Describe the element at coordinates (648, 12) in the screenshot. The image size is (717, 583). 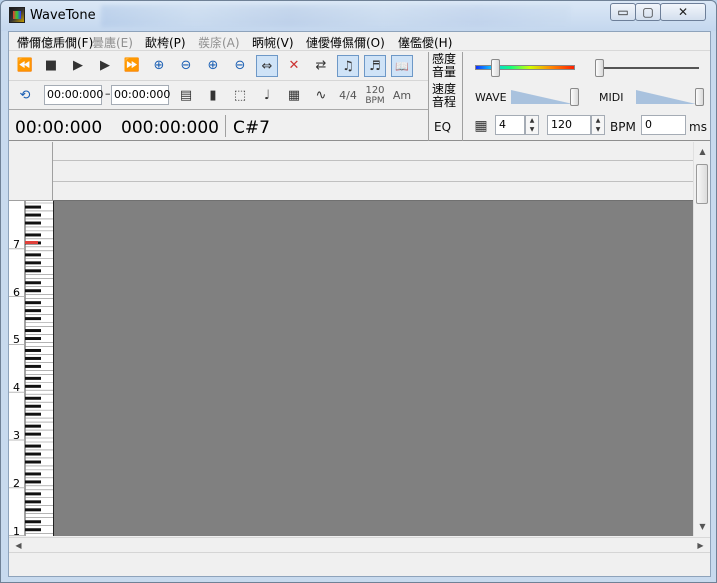
I see `maximize-button: ▢` at that location.